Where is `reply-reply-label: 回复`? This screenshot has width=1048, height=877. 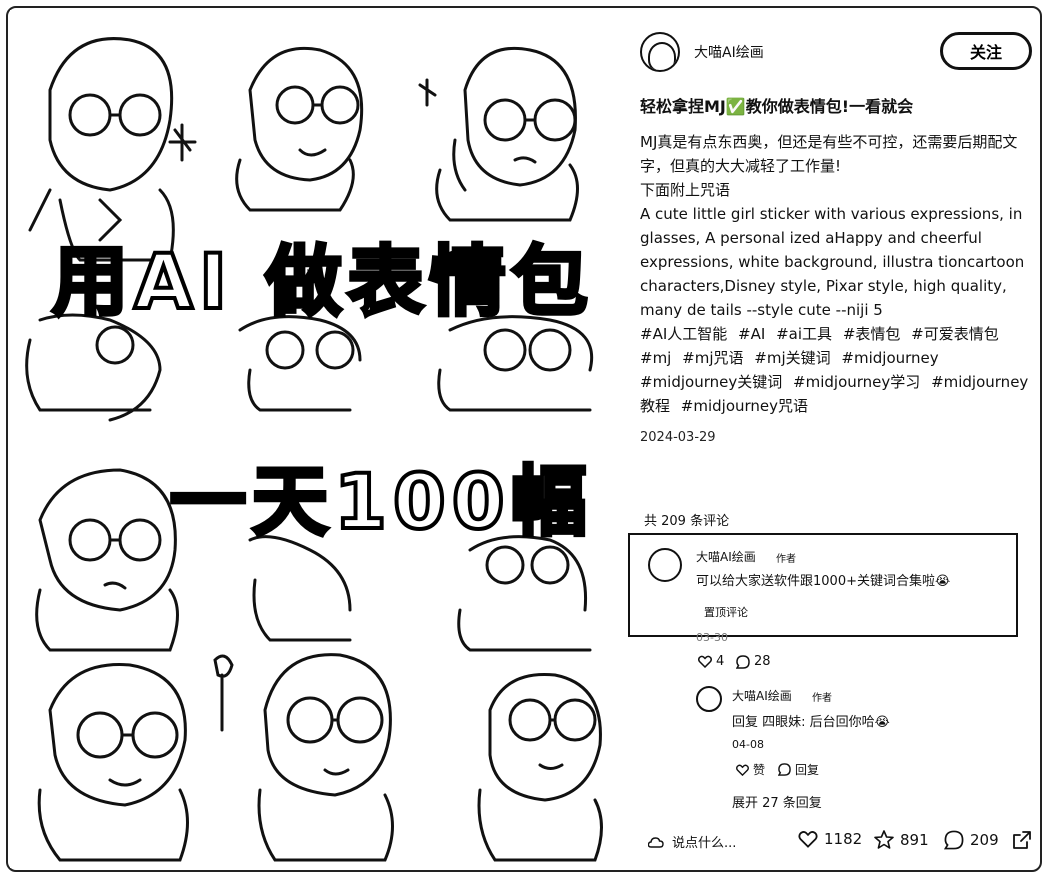 reply-reply-label: 回复 is located at coordinates (807, 770).